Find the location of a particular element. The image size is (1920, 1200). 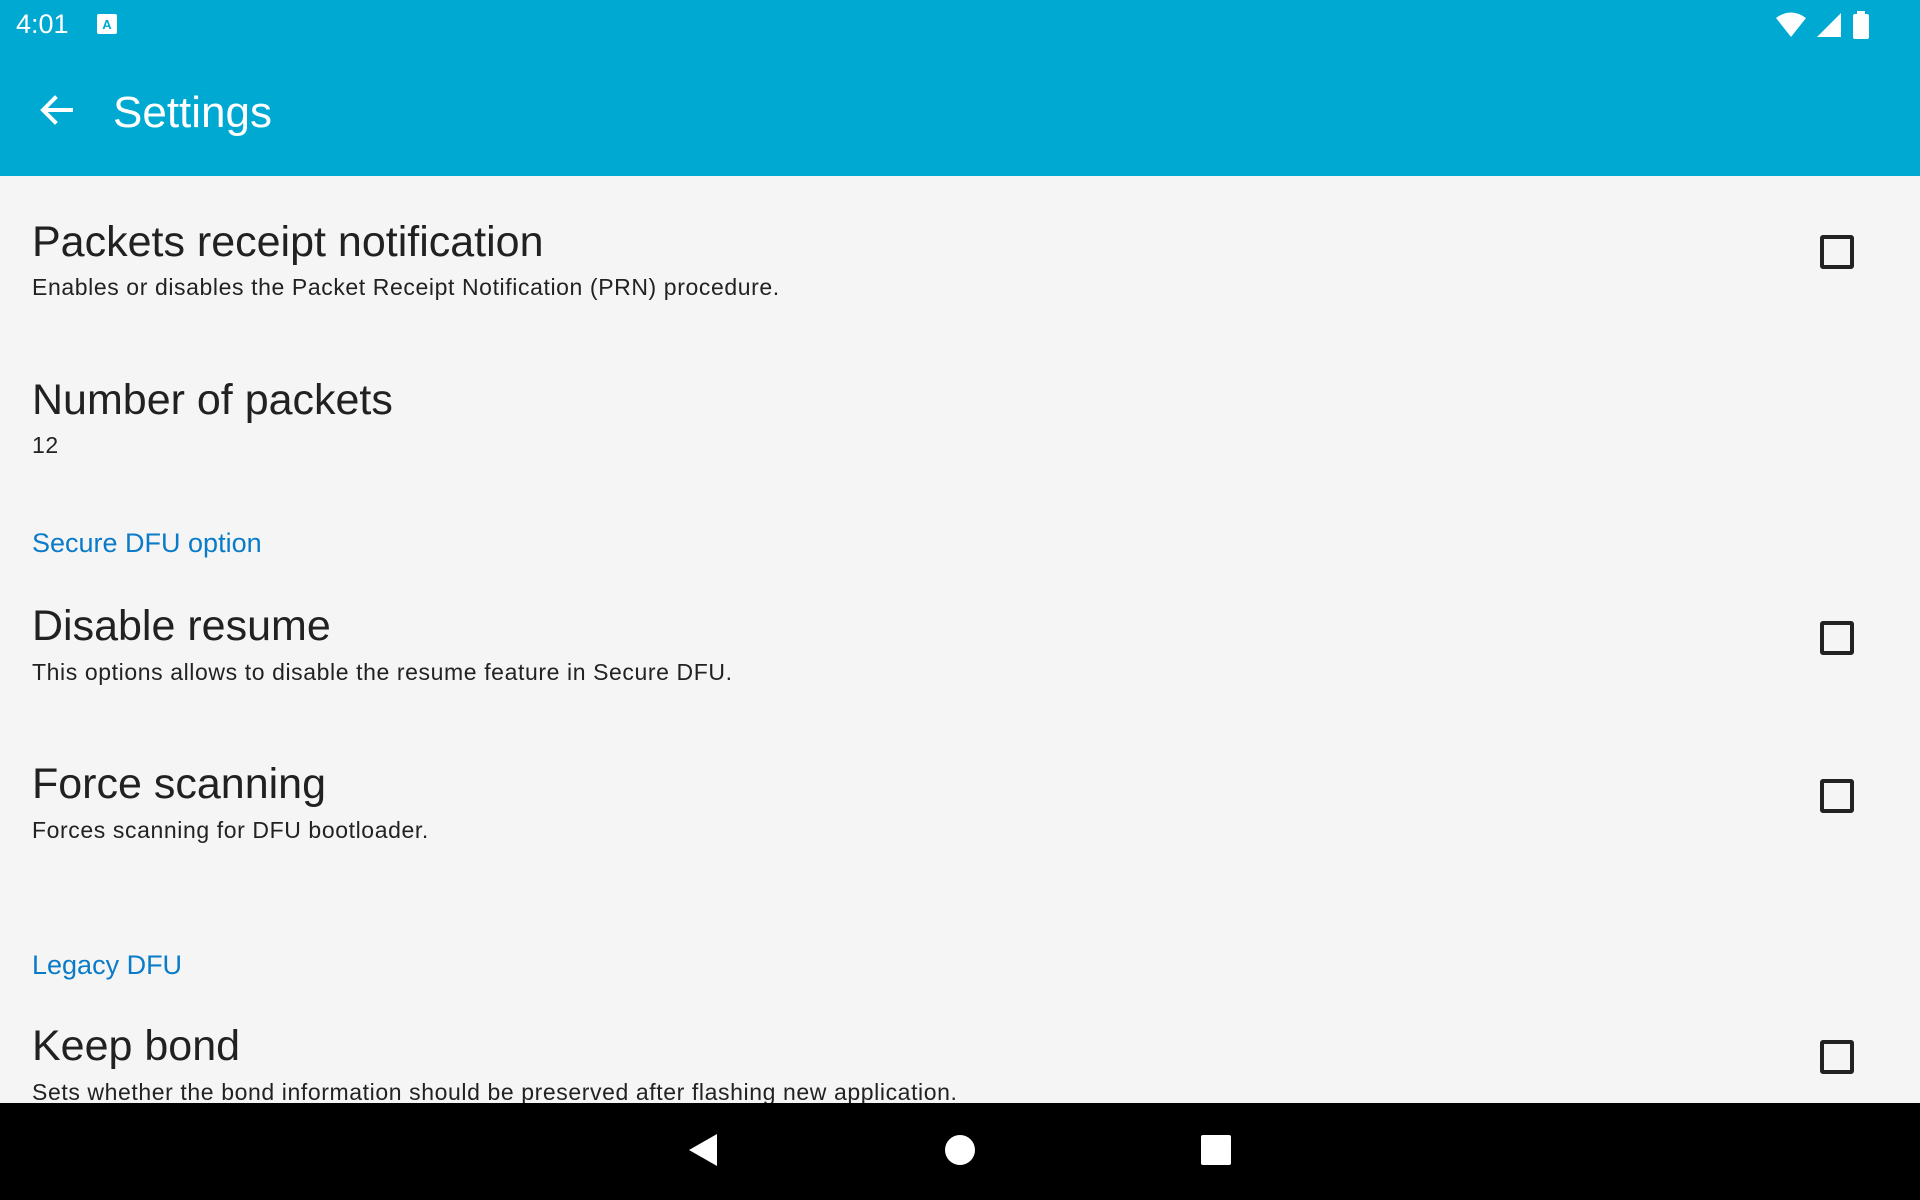

cell-signal-icon is located at coordinates (1829, 27).